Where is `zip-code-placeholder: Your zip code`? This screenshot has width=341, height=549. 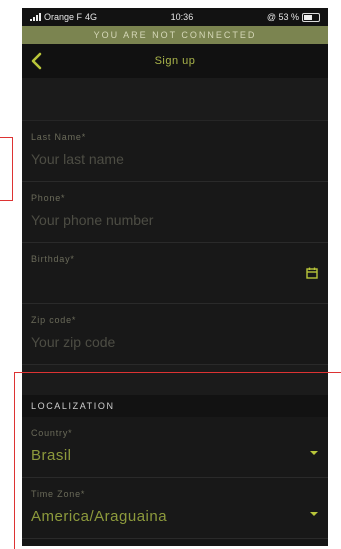
zip-code-placeholder: Your zip code is located at coordinates (73, 342).